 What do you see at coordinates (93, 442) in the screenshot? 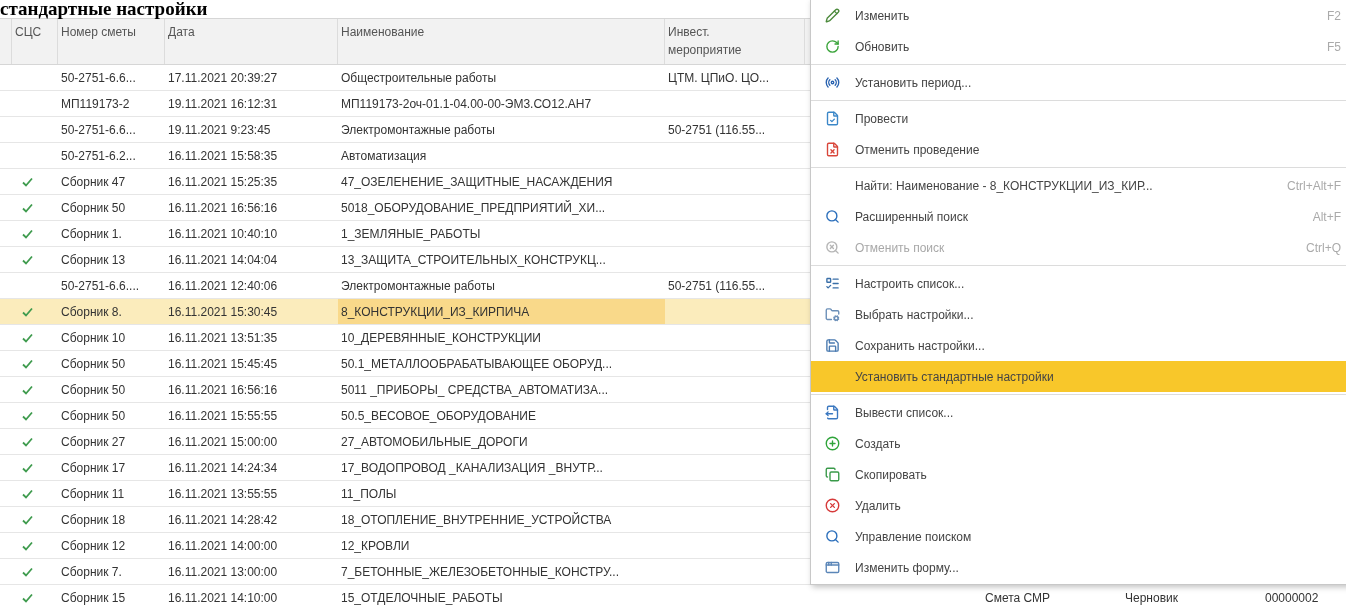
I see `table-cell-text: Сборник 27` at bounding box center [93, 442].